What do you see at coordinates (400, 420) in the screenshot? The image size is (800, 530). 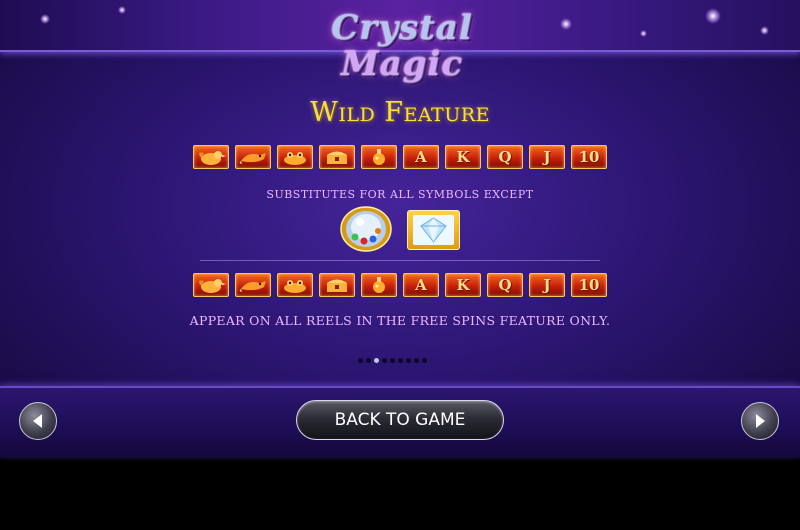 I see `back-to-game-button: BACK TO GAME` at bounding box center [400, 420].